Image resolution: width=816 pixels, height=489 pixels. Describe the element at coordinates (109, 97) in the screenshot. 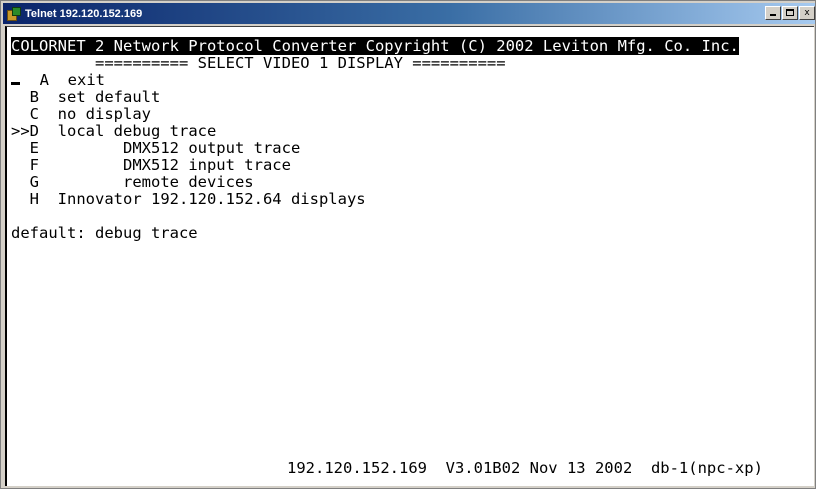

I see `menu-item-label: set default` at that location.